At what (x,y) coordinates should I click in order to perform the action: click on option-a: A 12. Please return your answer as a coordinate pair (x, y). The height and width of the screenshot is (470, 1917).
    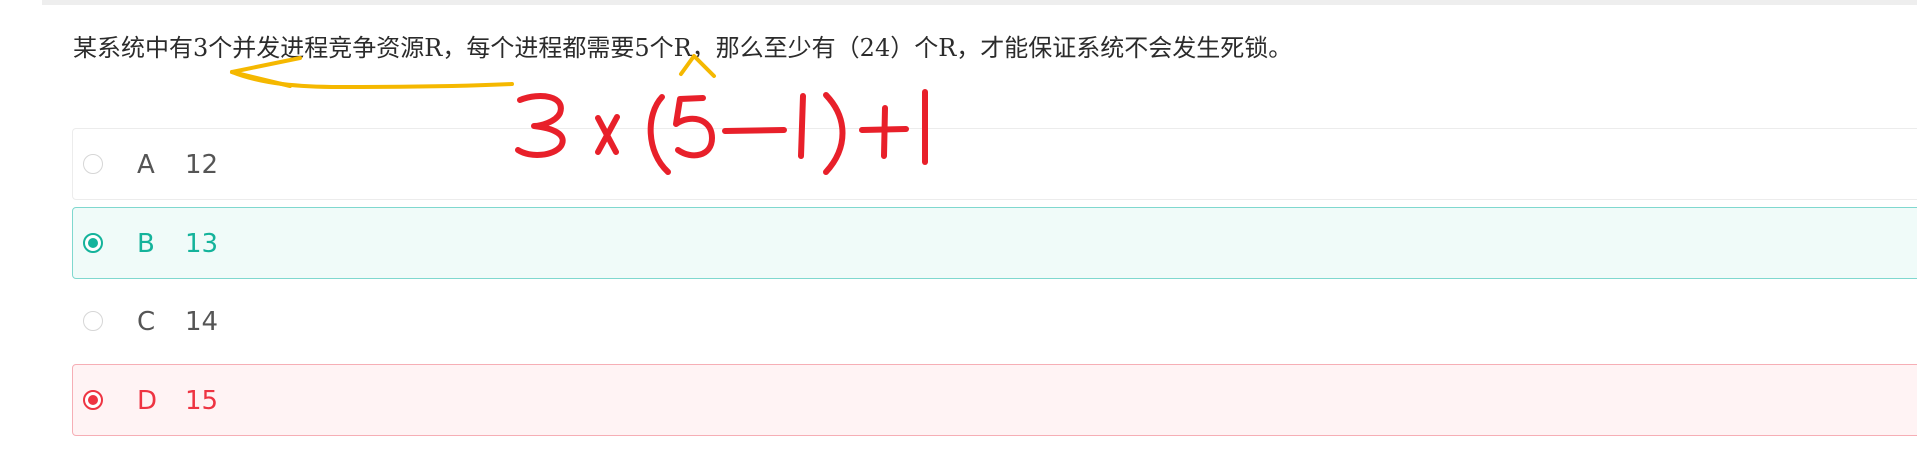
    Looking at the image, I should click on (994, 164).